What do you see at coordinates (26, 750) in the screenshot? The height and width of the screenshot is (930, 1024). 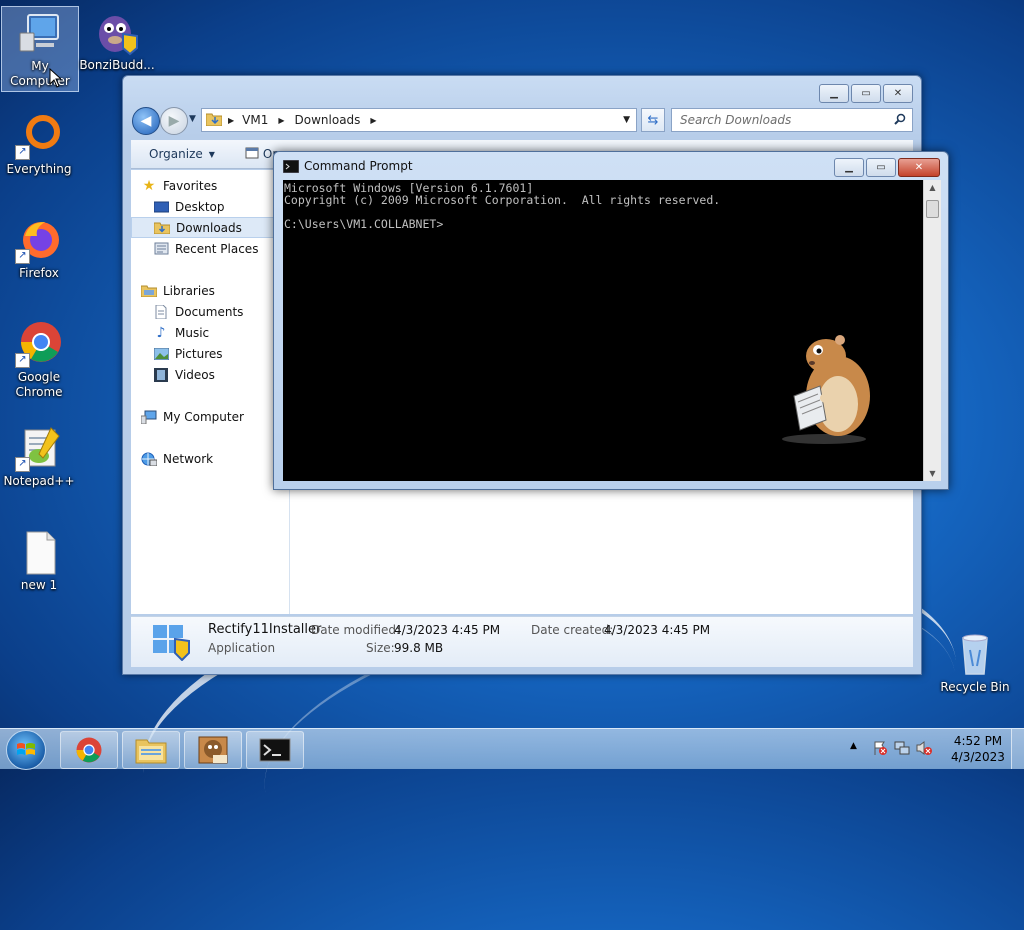 I see `start-button` at bounding box center [26, 750].